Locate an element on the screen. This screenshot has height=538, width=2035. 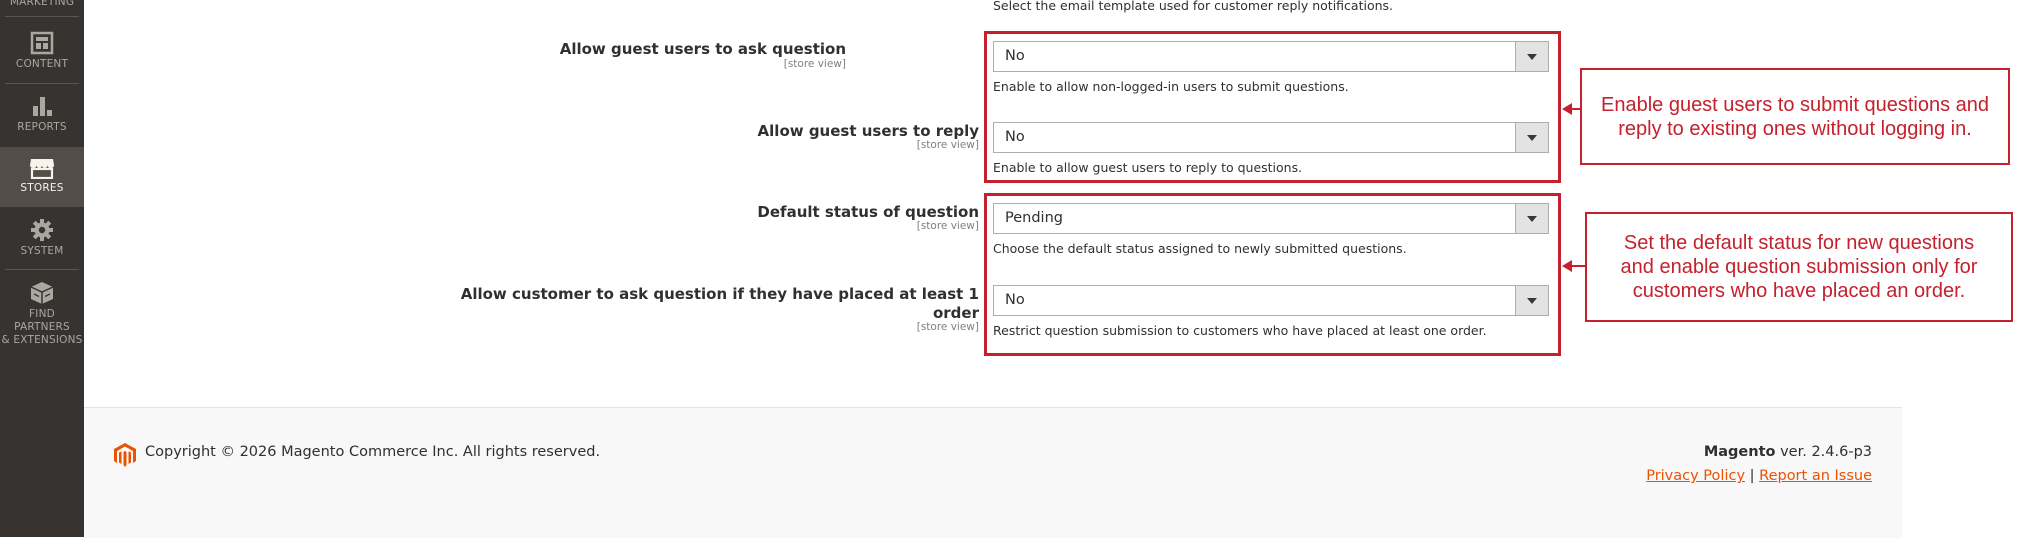
nav-label-find-partners: FIND PARTNERS is located at coordinates (42, 320).